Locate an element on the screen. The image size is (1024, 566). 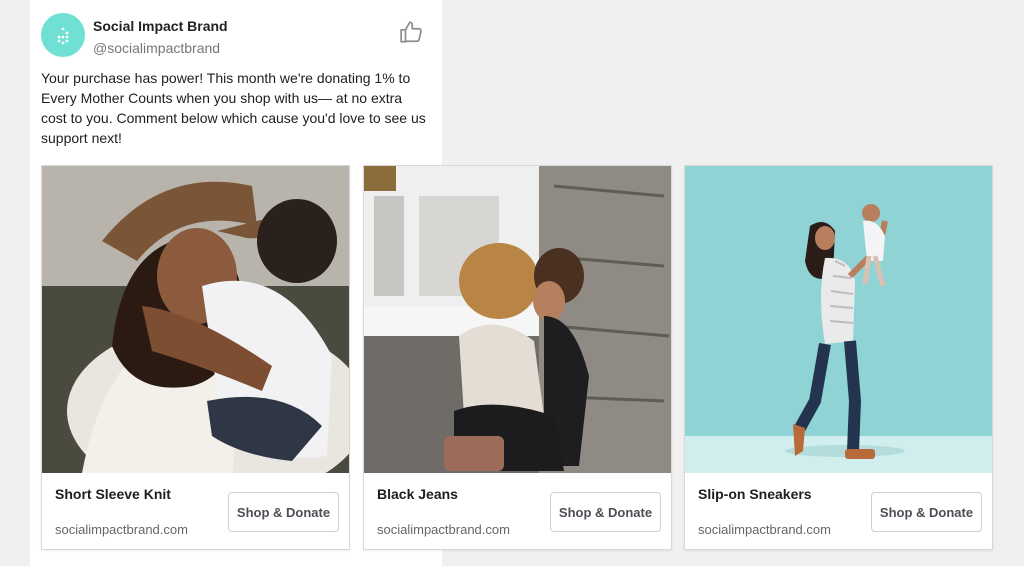
post-header: Social Impact Brand @socialimpactbrand is located at coordinates (236, 35).